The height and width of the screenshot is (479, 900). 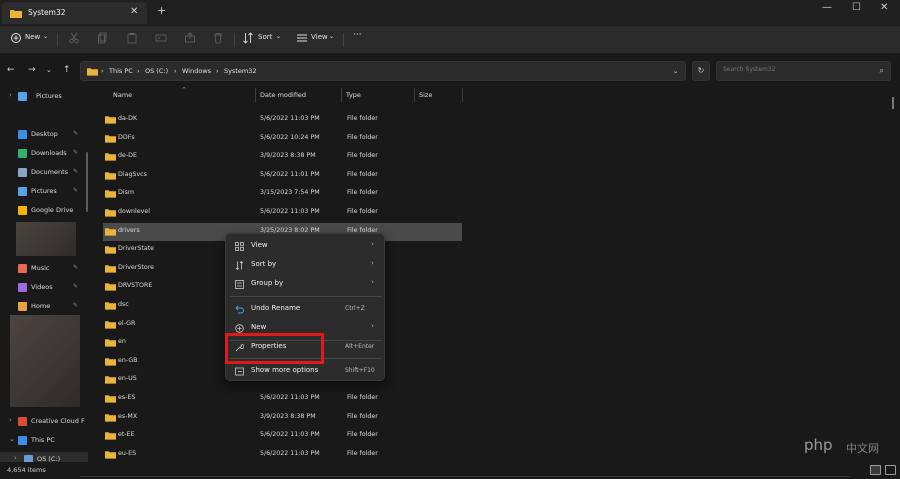 What do you see at coordinates (282, 418) in the screenshot?
I see `table-row: es-MX 3/9/2023 8:38 PM File folder` at bounding box center [282, 418].